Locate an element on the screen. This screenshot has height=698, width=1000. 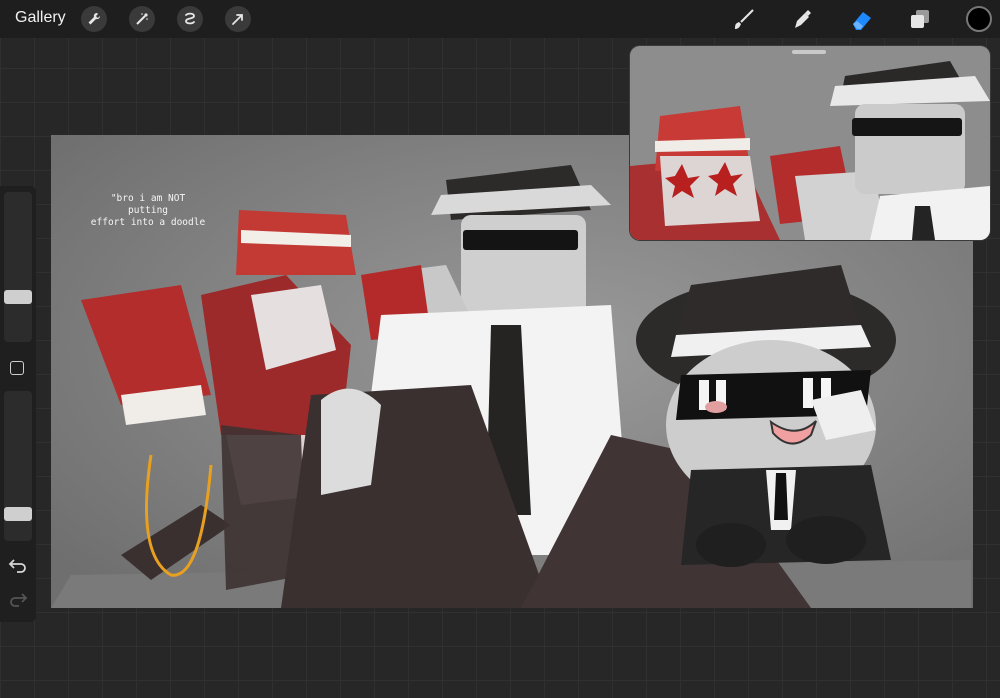
layers-icon is located at coordinates (920, 19).